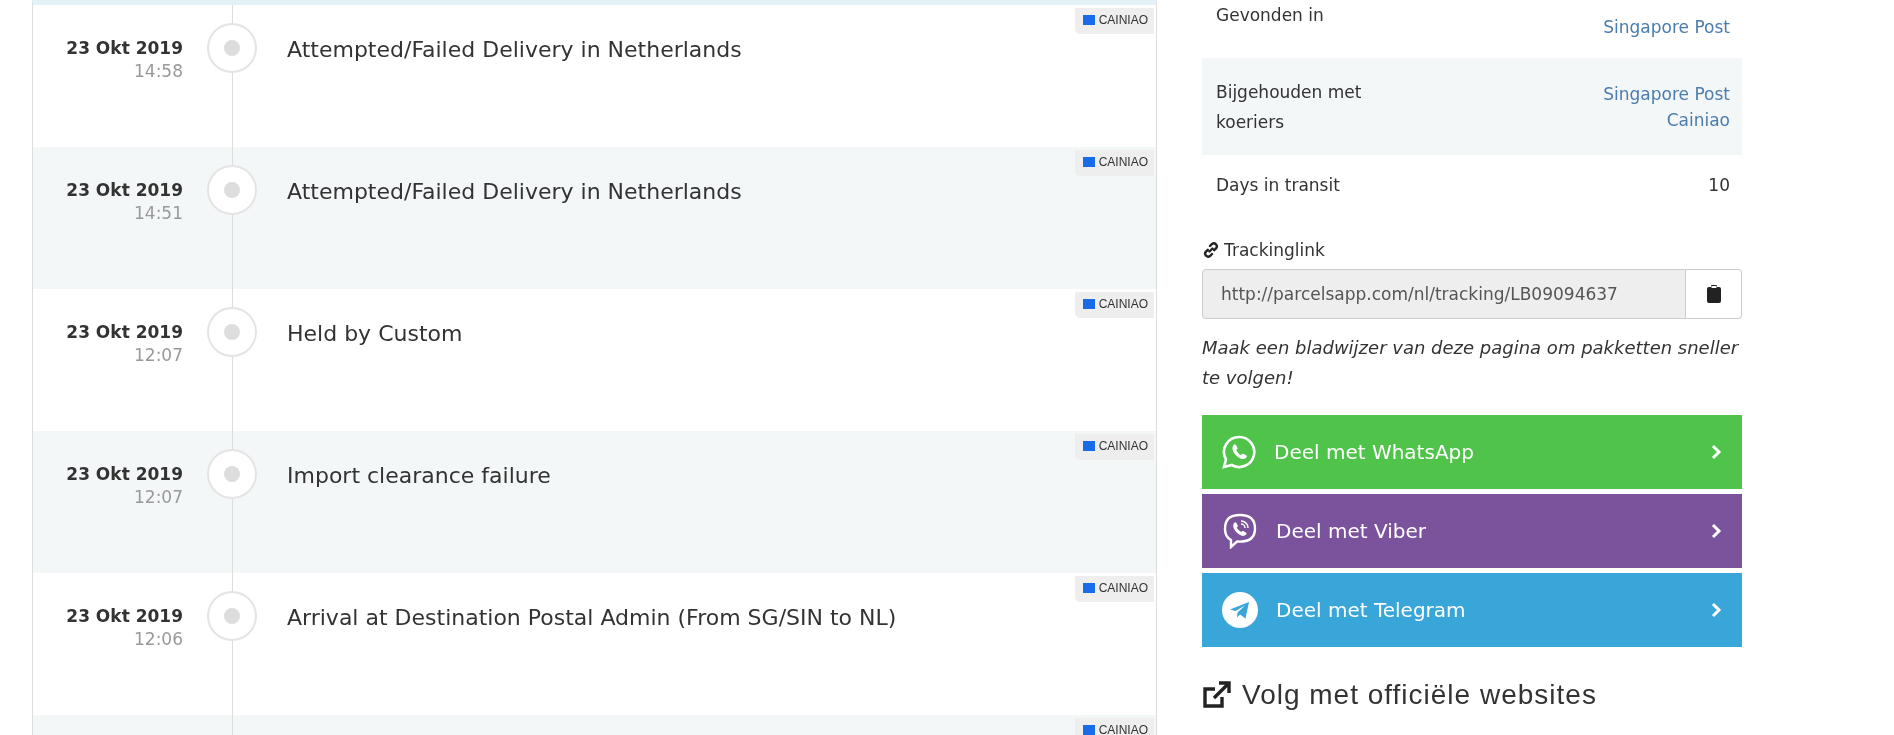 The width and height of the screenshot is (1894, 735). What do you see at coordinates (1444, 294) in the screenshot?
I see `tracking-url-field: http://parcelsapp.com/nl/tracking/LB09094637` at bounding box center [1444, 294].